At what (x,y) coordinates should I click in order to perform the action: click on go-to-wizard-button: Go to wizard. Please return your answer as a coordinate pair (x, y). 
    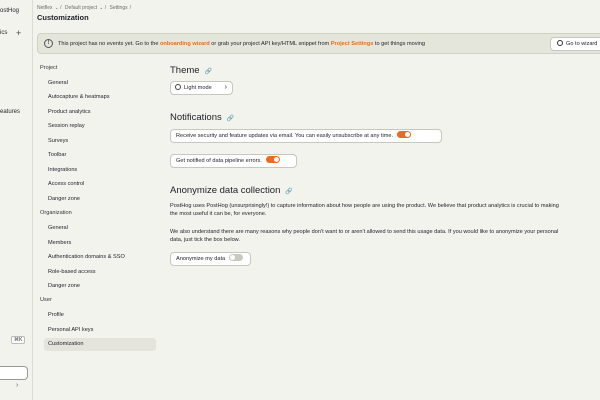
    Looking at the image, I should click on (575, 44).